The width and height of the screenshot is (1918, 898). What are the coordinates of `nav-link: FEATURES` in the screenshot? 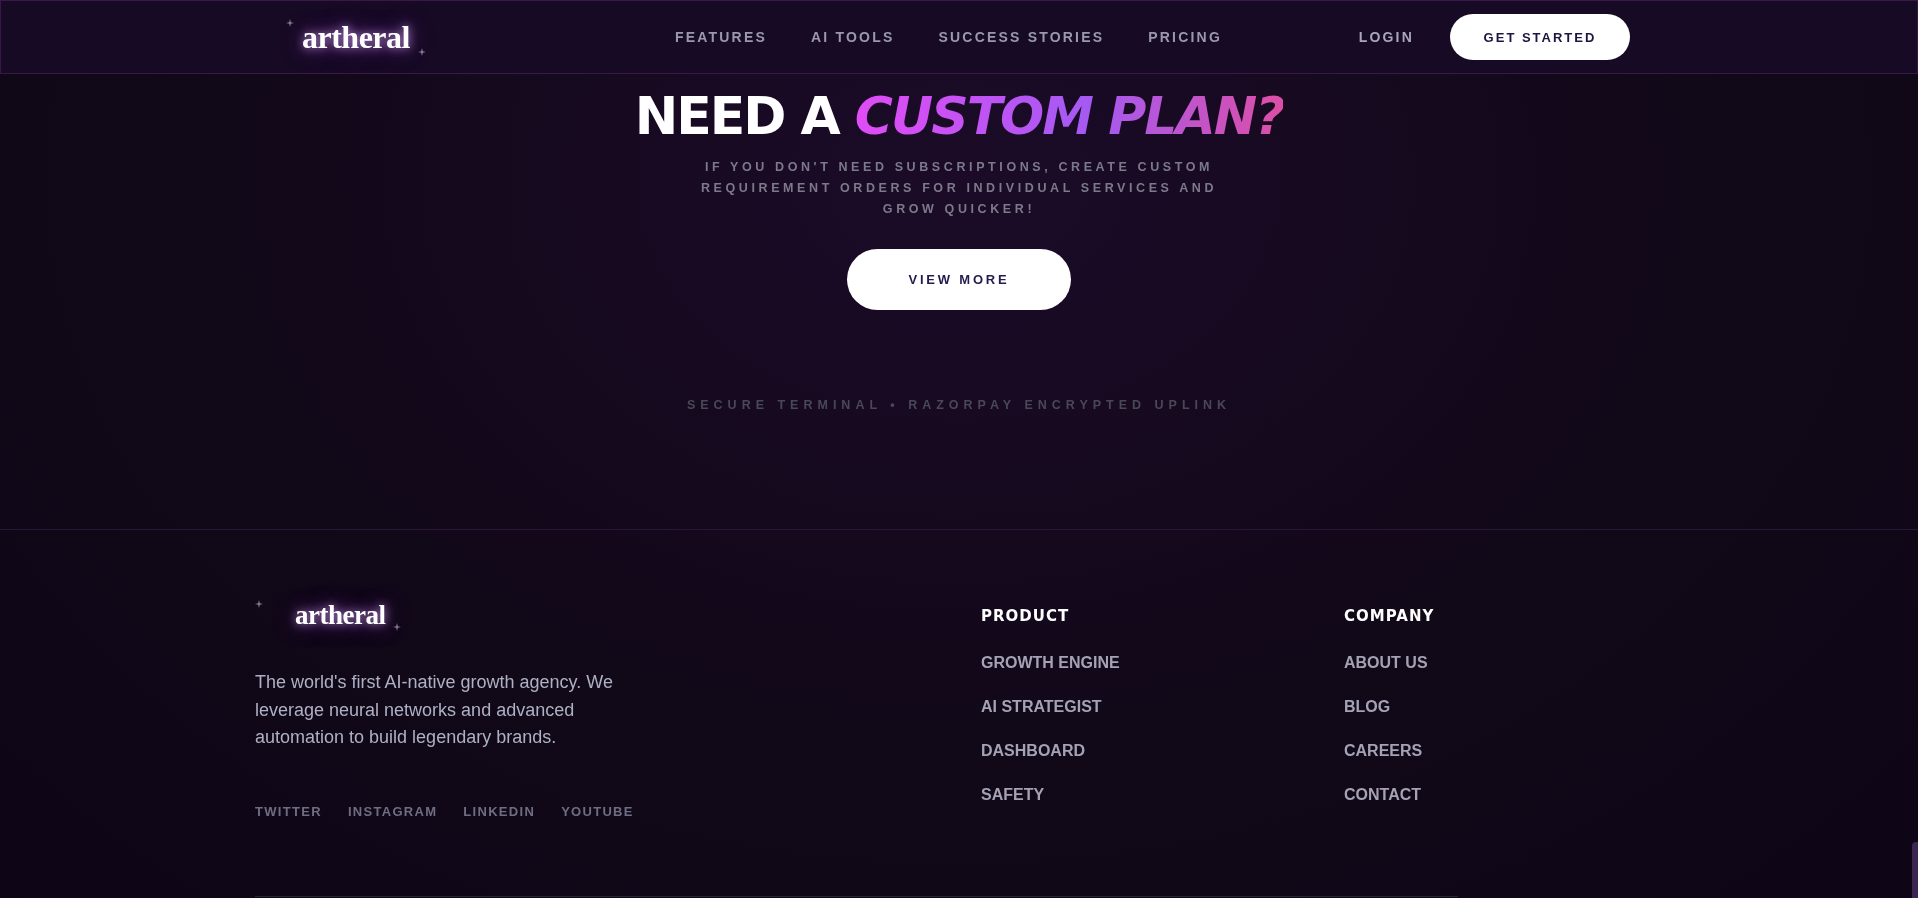 It's located at (721, 37).